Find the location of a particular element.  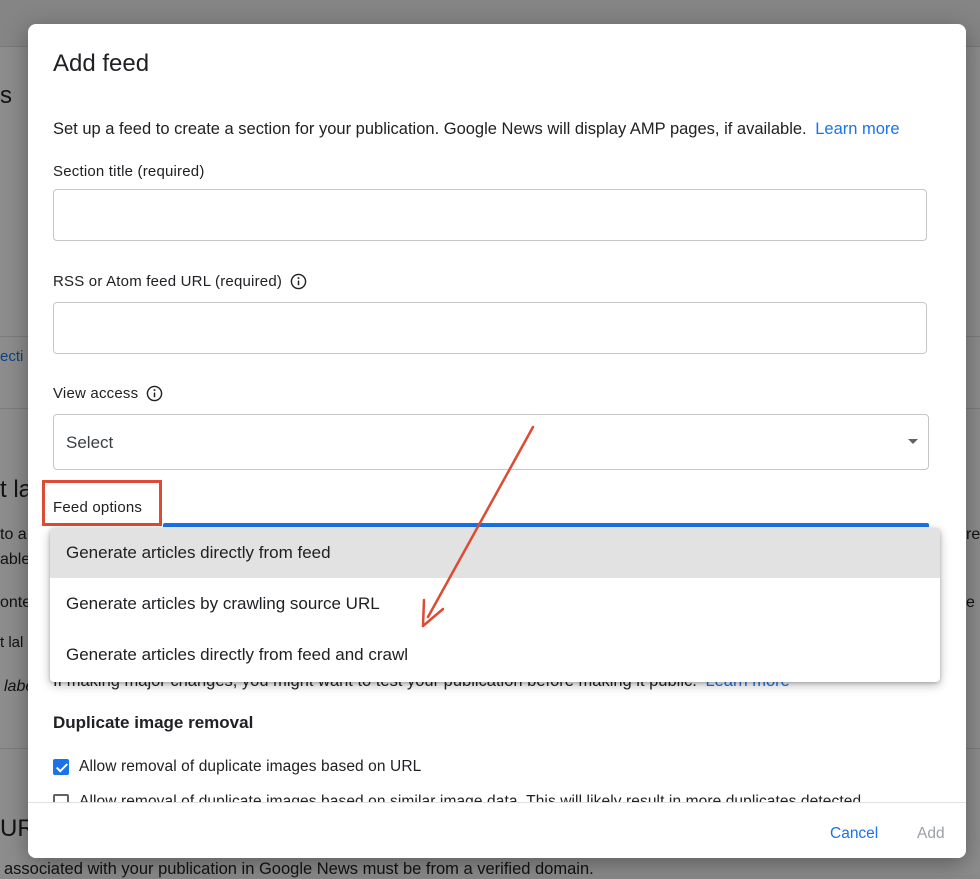

view-access-label: View access is located at coordinates (96, 393).